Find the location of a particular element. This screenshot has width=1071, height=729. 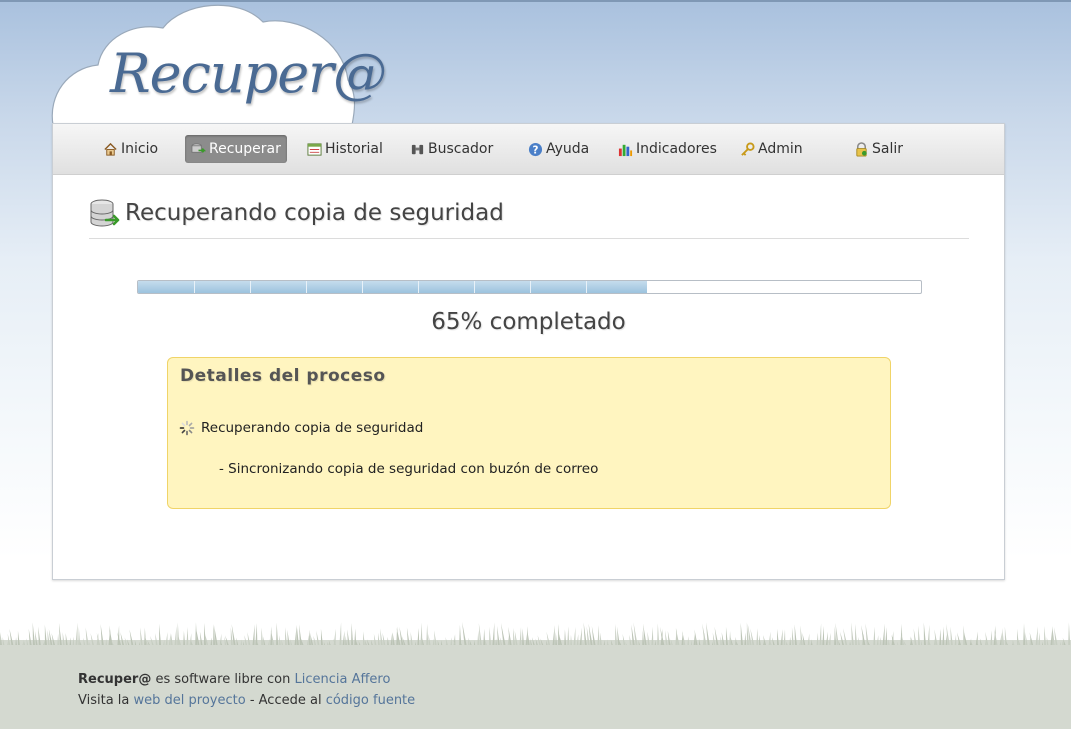

nav-item-historial: Historial is located at coordinates (345, 149).